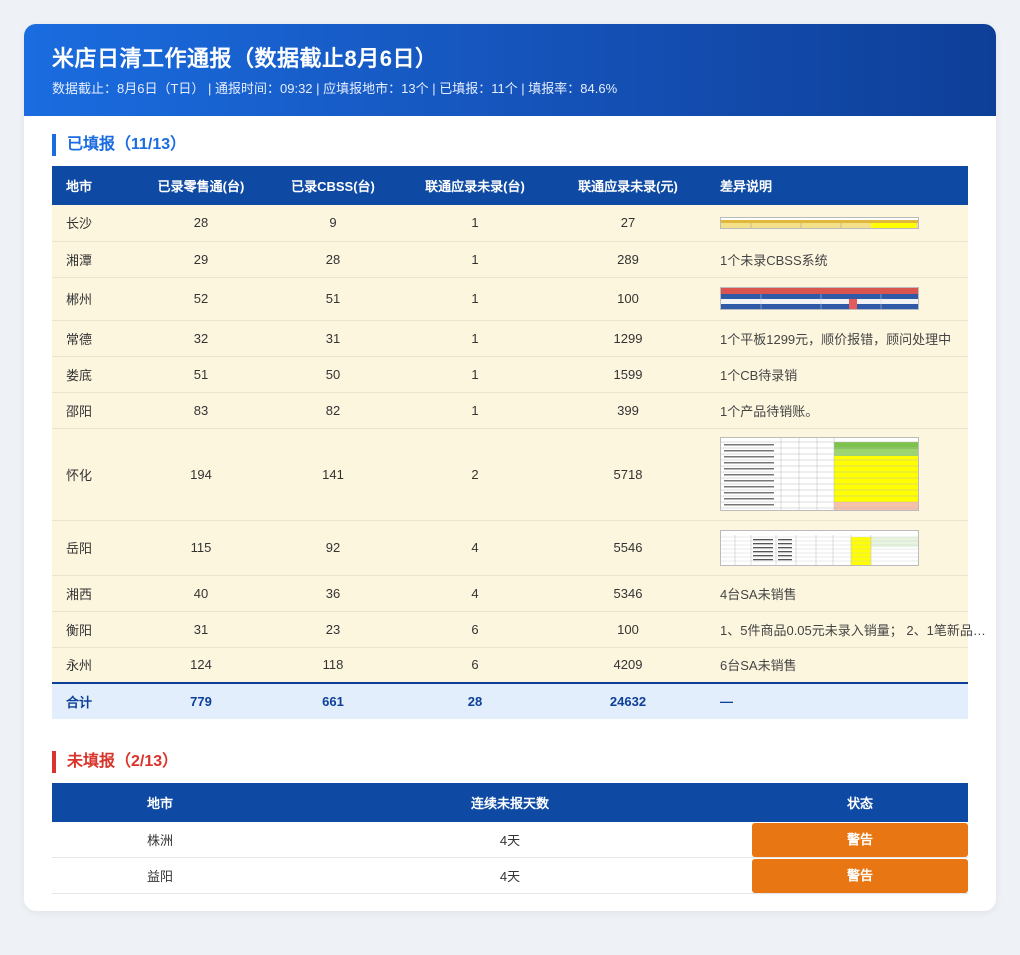  Describe the element at coordinates (95, 474) in the screenshot. I see `row-city: 怀化` at that location.